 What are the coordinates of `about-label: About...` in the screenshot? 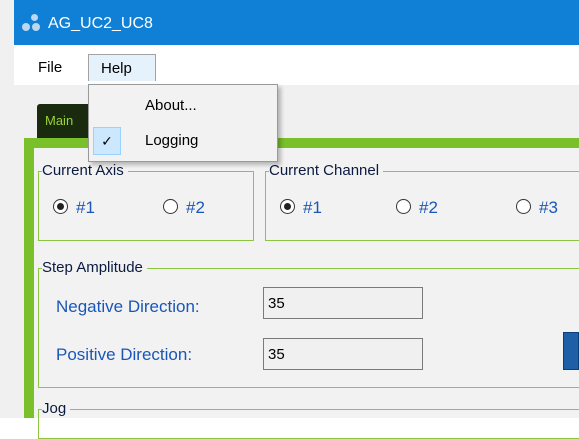 It's located at (171, 105).